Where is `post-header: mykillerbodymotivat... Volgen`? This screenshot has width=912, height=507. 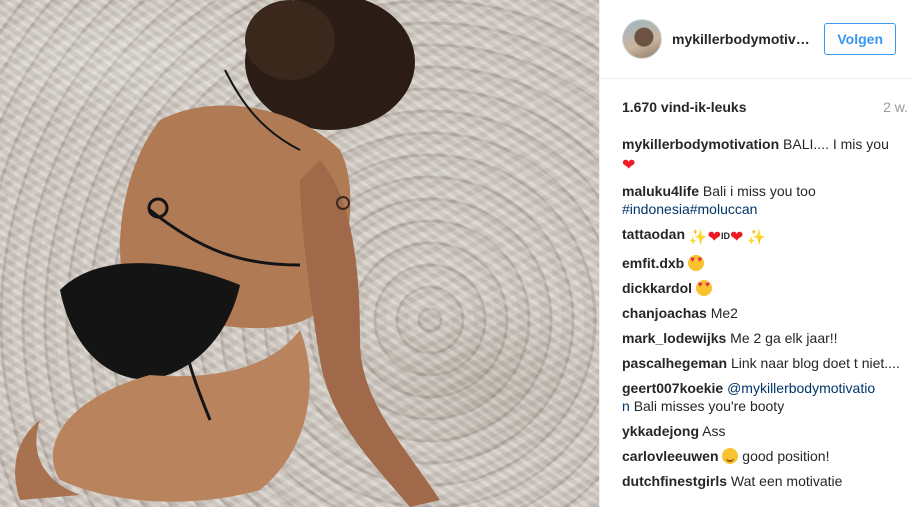
post-header: mykillerbodymotivat... Volgen is located at coordinates (756, 39).